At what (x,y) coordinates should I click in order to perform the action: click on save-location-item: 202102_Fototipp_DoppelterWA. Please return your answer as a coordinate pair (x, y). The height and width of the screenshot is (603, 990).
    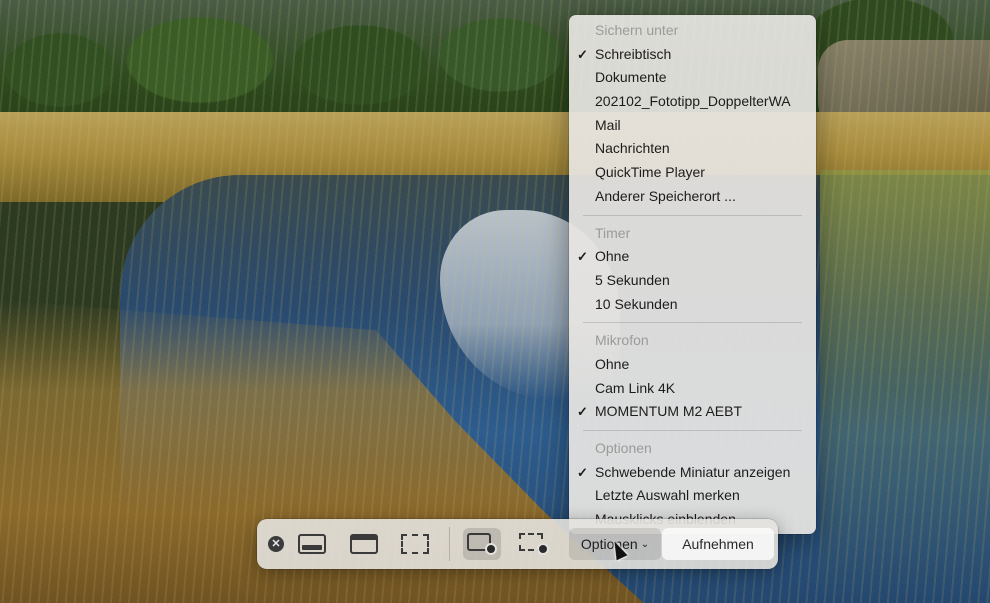
    Looking at the image, I should click on (692, 102).